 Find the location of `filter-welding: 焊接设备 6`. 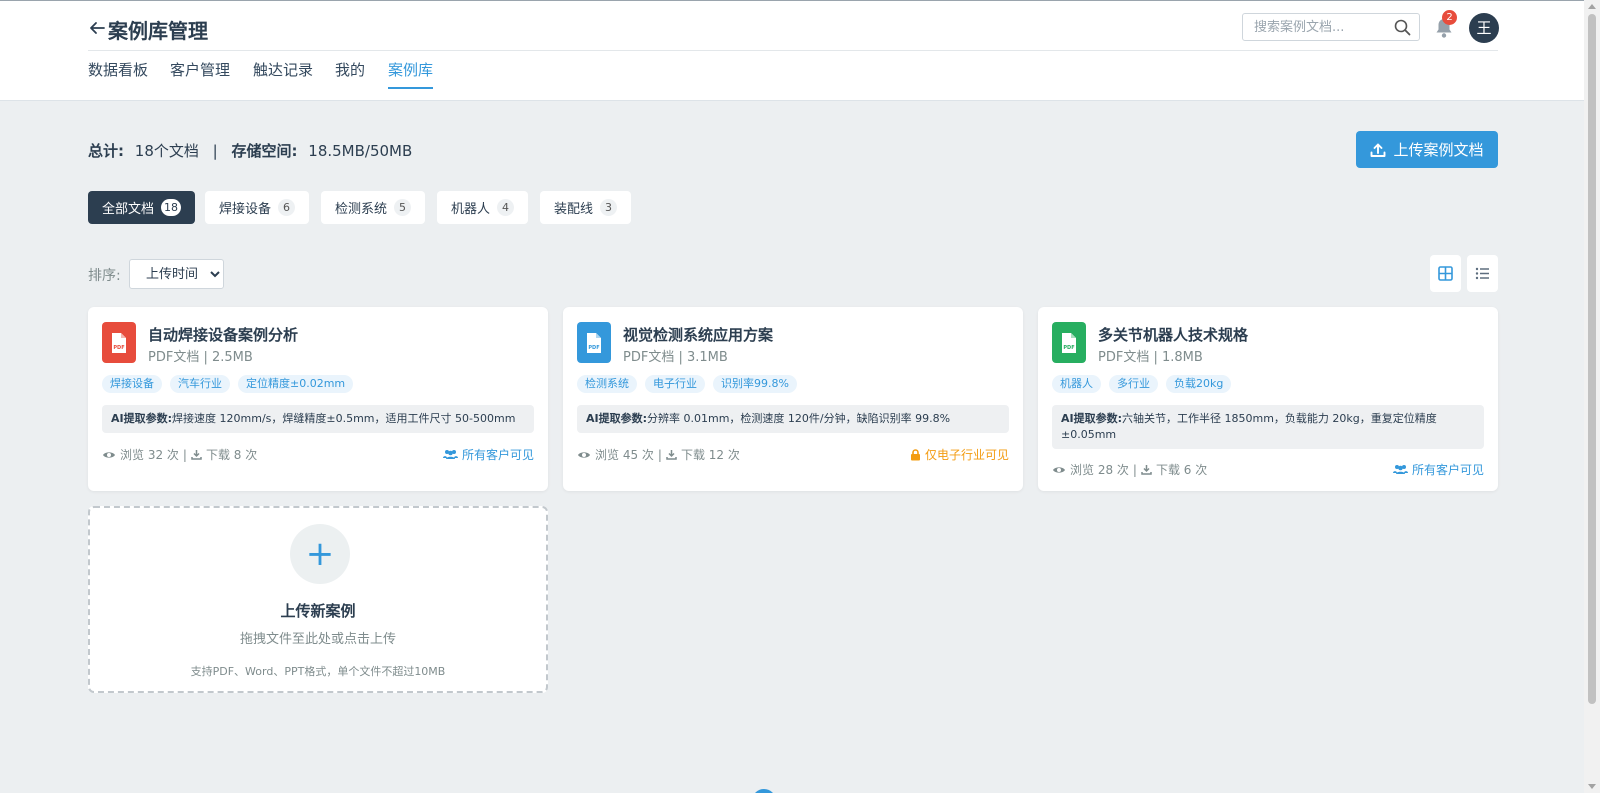

filter-welding: 焊接设备 6 is located at coordinates (257, 207).